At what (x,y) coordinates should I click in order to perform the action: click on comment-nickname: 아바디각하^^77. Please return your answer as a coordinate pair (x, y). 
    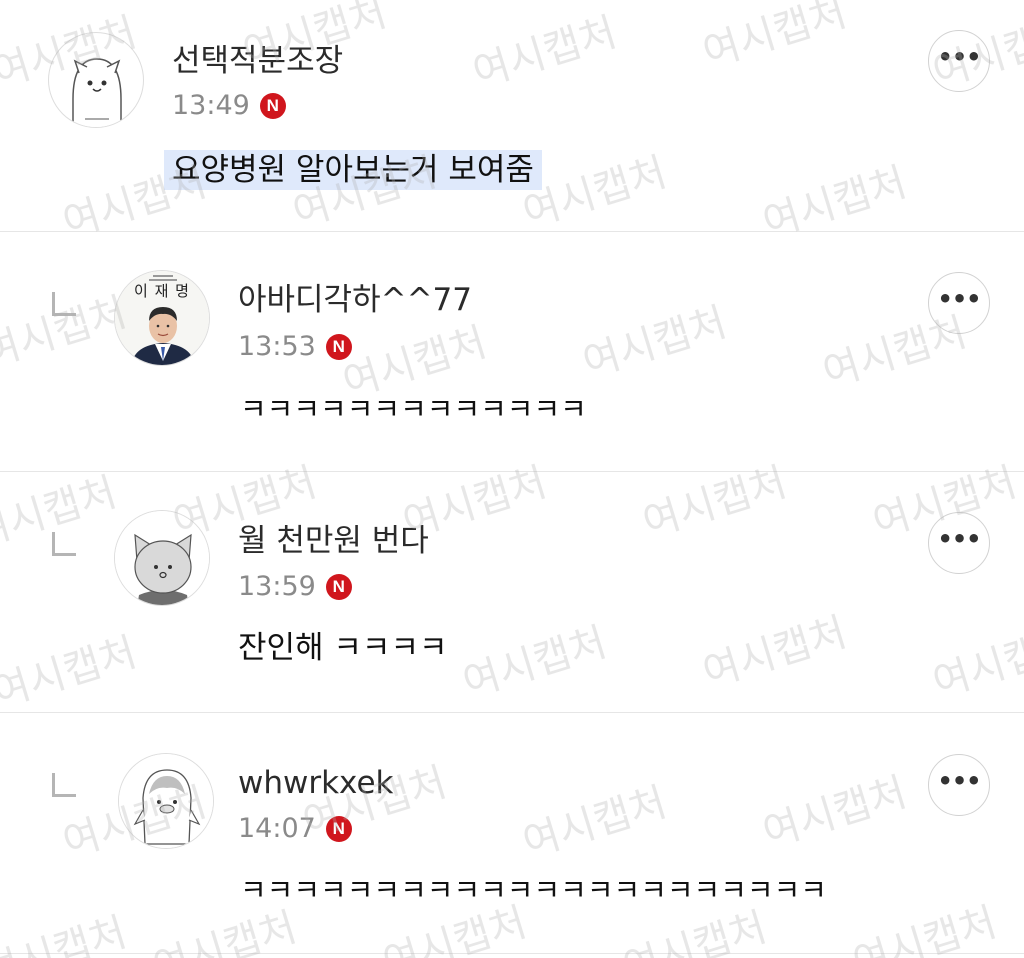
    Looking at the image, I should click on (355, 300).